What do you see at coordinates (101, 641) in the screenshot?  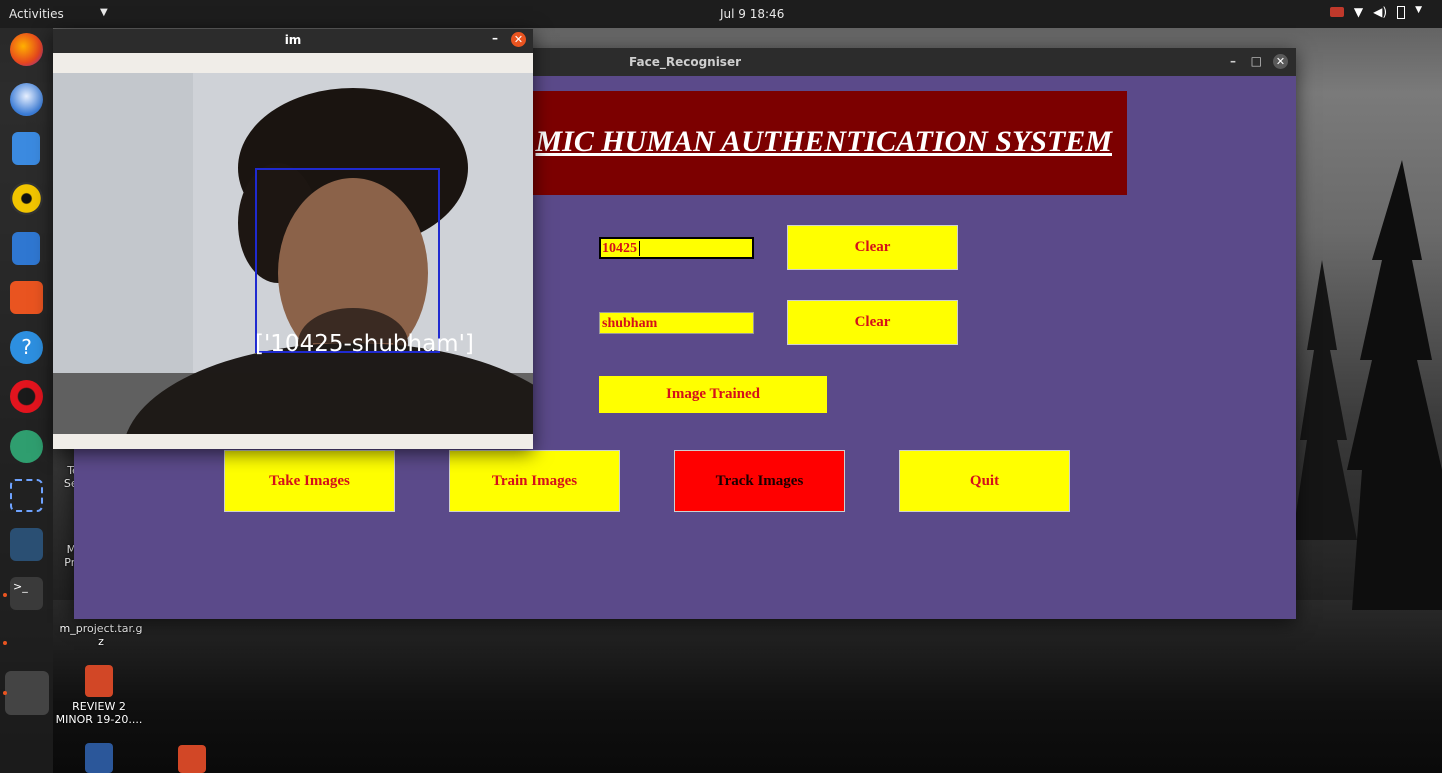 I see `desktop-item-label-line: z` at bounding box center [101, 641].